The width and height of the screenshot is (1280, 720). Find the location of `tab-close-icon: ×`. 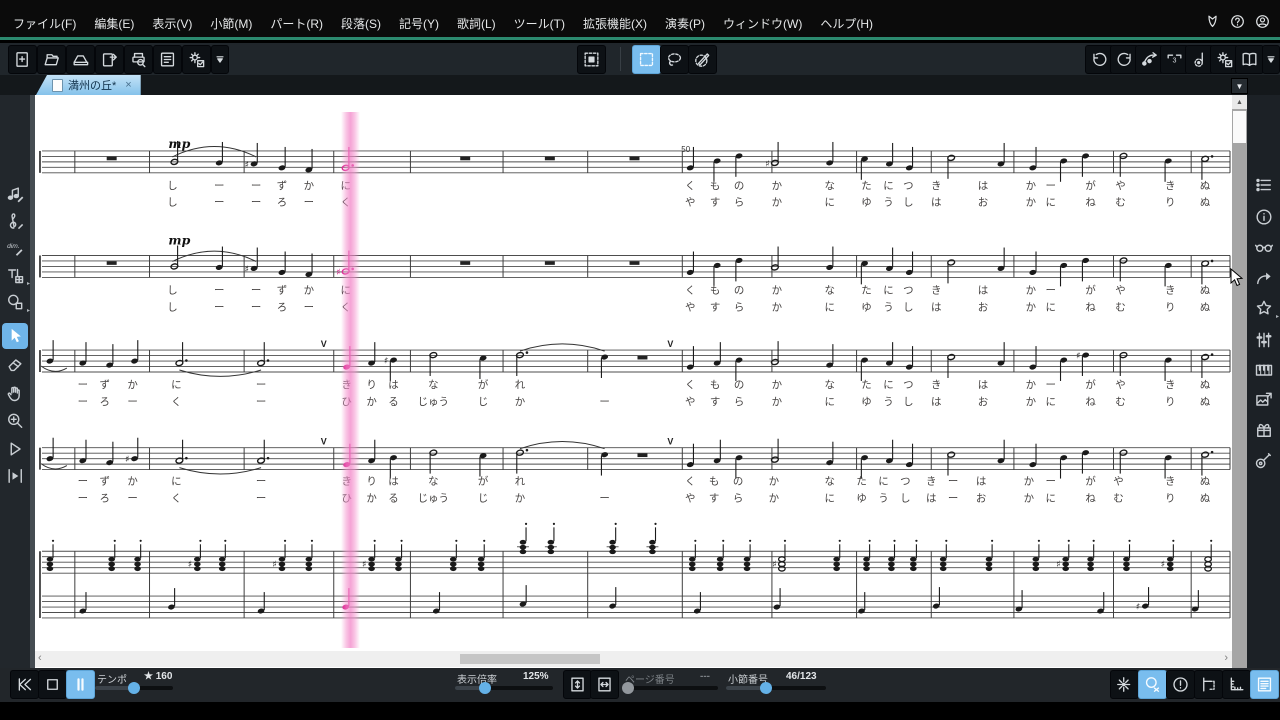

tab-close-icon: × is located at coordinates (128, 85).